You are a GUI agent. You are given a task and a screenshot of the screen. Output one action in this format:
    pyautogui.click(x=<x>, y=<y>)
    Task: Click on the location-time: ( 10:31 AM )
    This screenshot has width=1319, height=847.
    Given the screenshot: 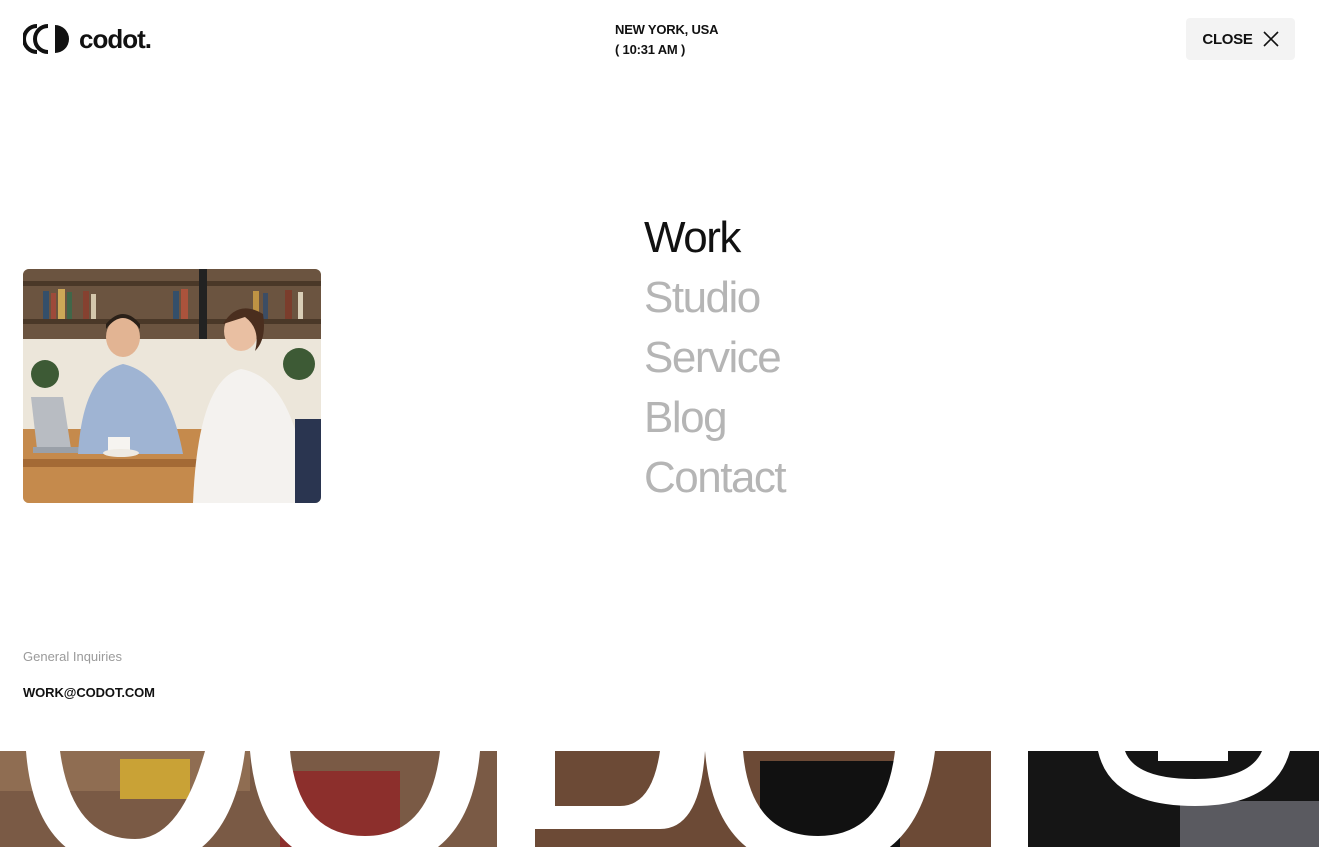 What is the action you would take?
    pyautogui.click(x=650, y=49)
    